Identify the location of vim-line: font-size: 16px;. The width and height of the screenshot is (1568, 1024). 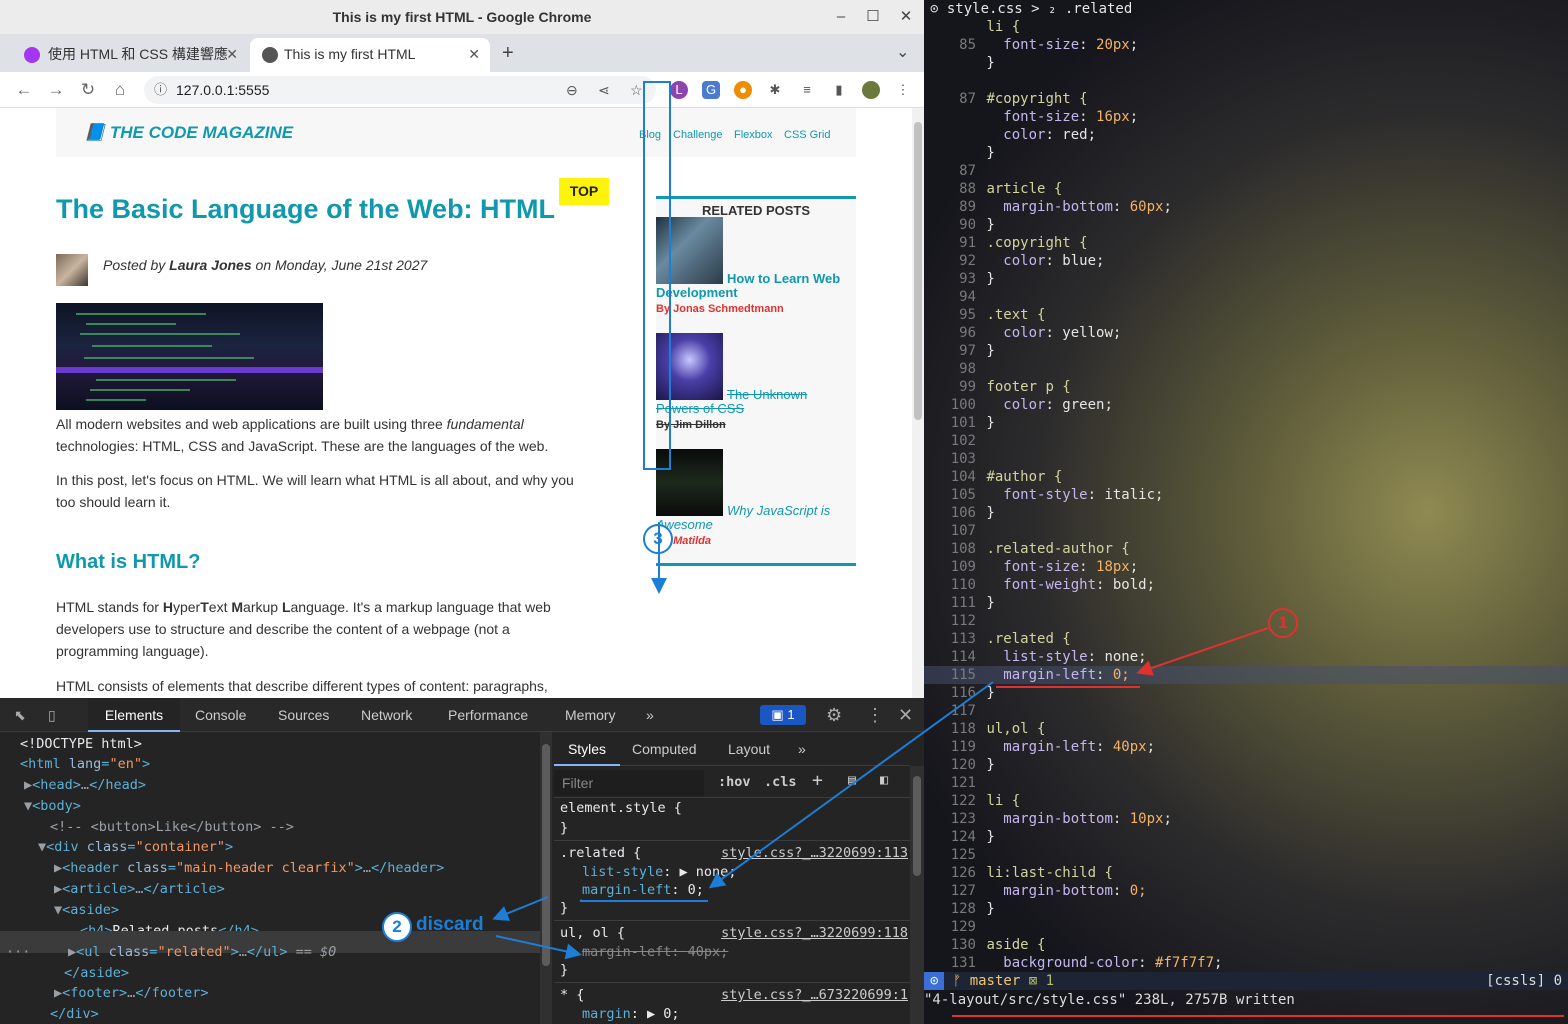
(1246, 117).